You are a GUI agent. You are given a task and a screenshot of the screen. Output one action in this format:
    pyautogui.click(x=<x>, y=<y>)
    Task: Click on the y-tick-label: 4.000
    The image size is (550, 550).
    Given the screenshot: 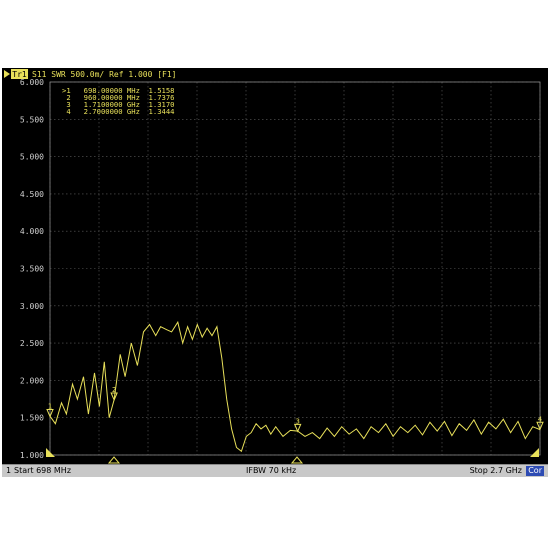 What is the action you would take?
    pyautogui.click(x=32, y=231)
    